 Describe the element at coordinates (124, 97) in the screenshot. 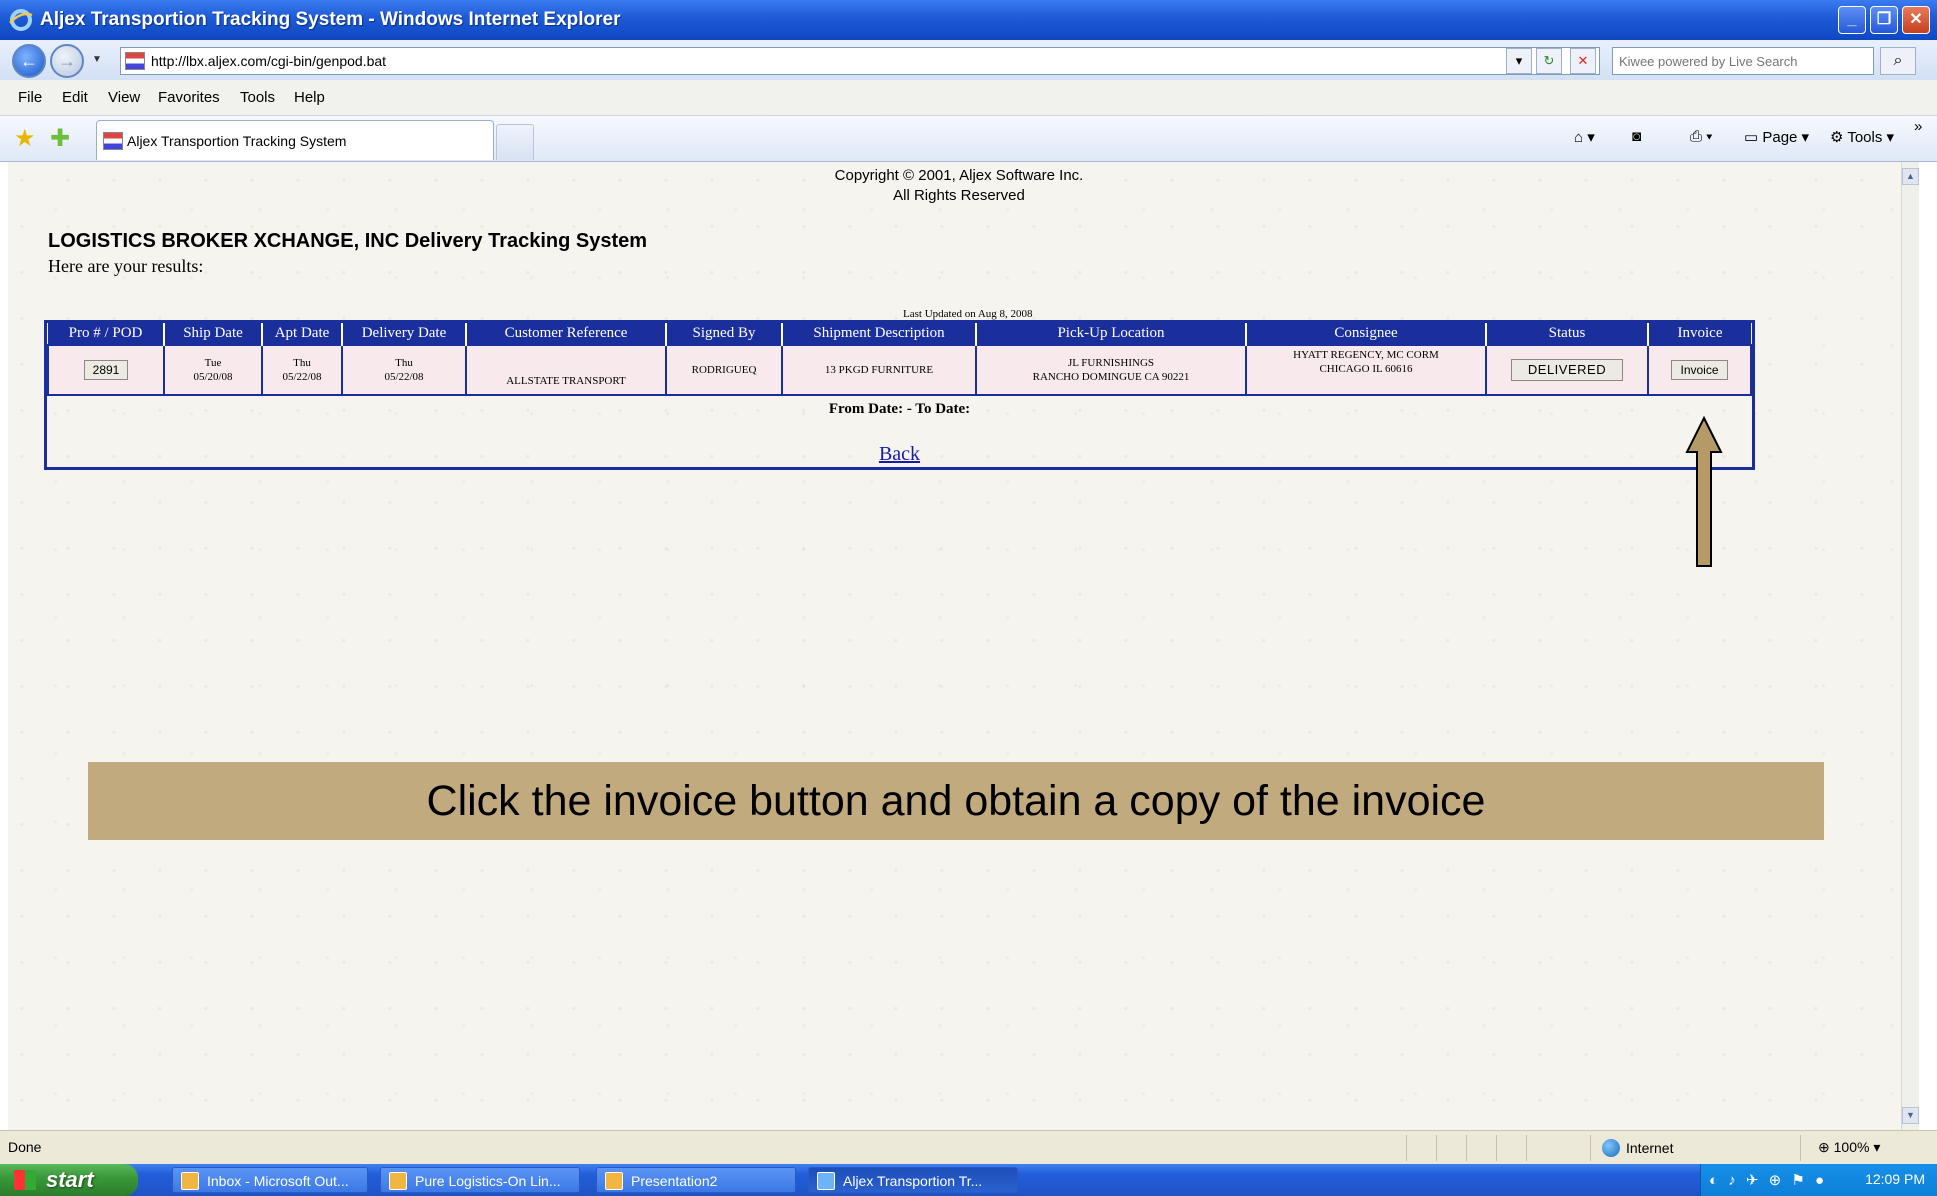

I see `menu-view: View` at that location.